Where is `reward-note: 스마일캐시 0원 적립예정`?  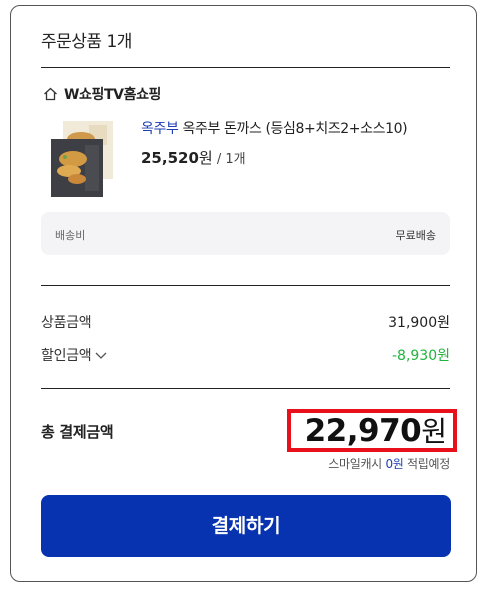
reward-note: 스마일캐시 0원 적립예정 is located at coordinates (389, 463).